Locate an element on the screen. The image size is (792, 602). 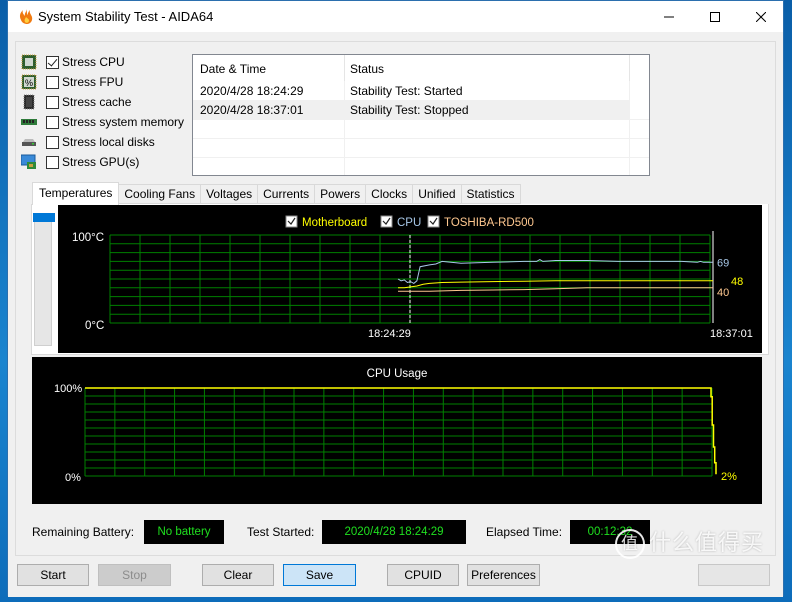
cpu-usage-title: CPU Usage is located at coordinates (397, 374).